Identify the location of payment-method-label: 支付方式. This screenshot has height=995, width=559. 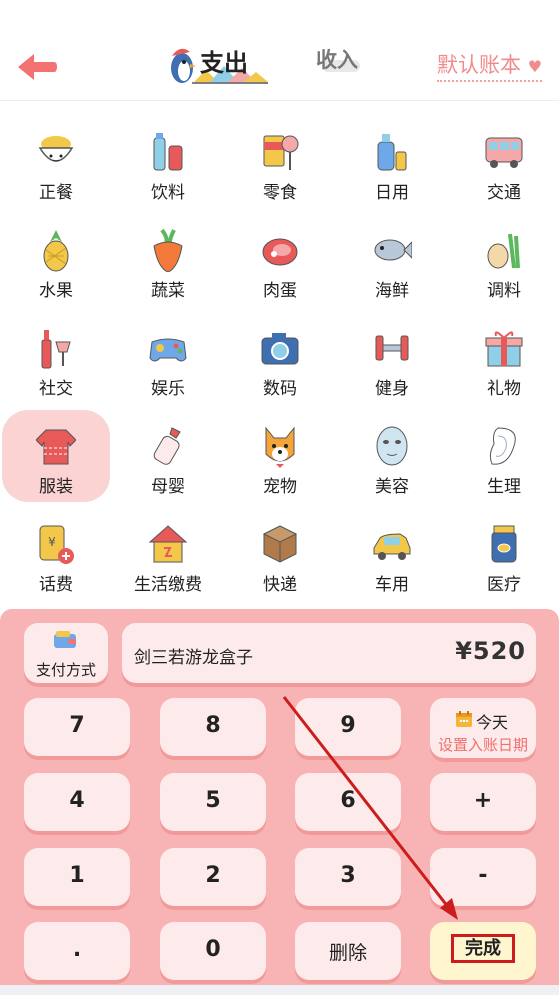
(65, 670).